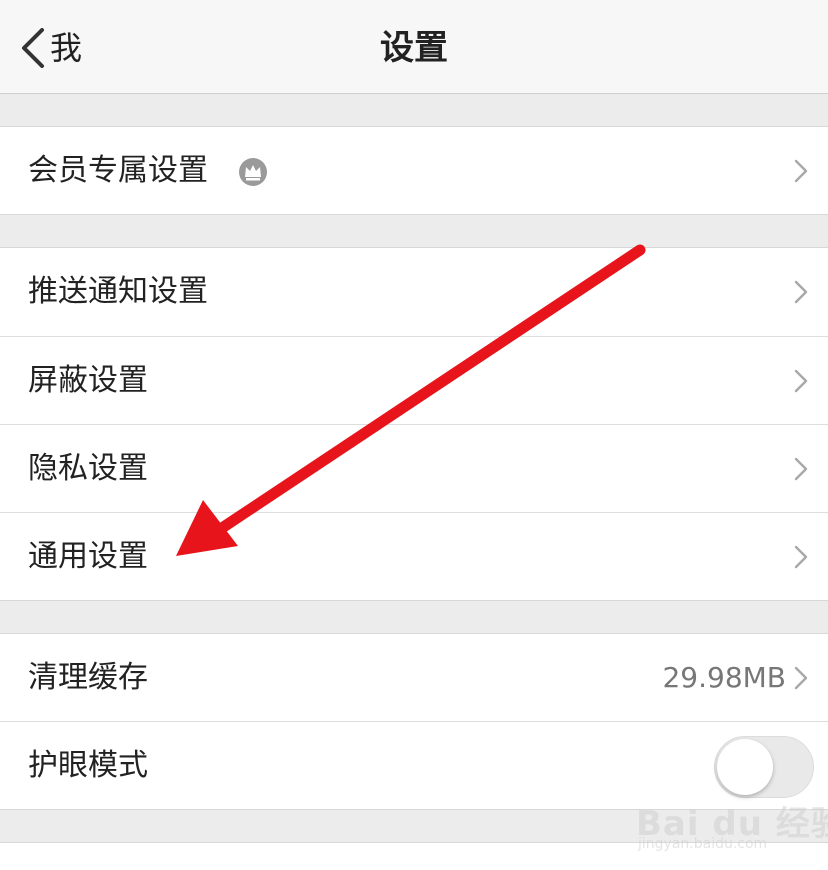 Image resolution: width=828 pixels, height=870 pixels. Describe the element at coordinates (414, 557) in the screenshot. I see `row-general-settings: 通用设置` at that location.